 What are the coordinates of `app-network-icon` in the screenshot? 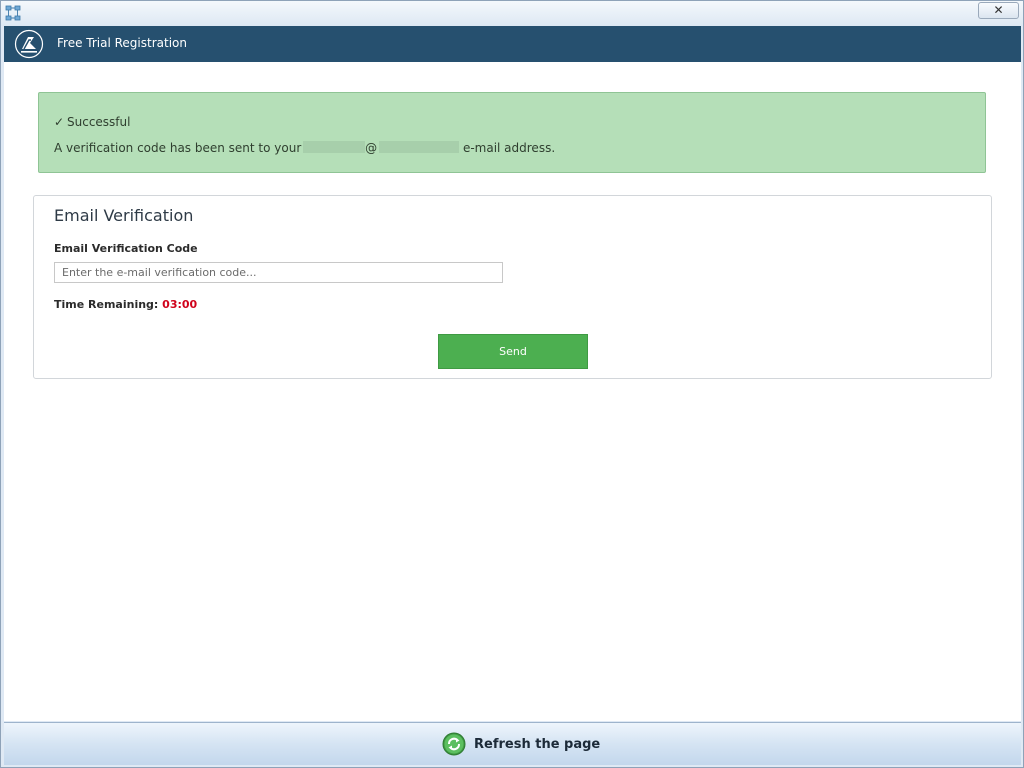 It's located at (13, 13).